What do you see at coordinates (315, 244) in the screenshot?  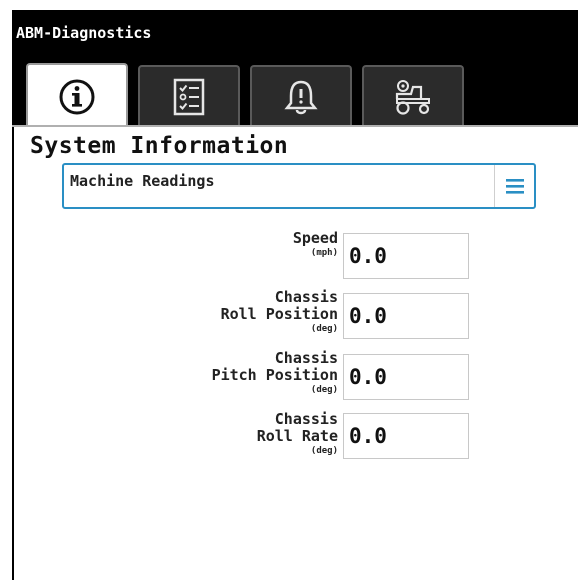 I see `reading-label: Speed (mph)` at bounding box center [315, 244].